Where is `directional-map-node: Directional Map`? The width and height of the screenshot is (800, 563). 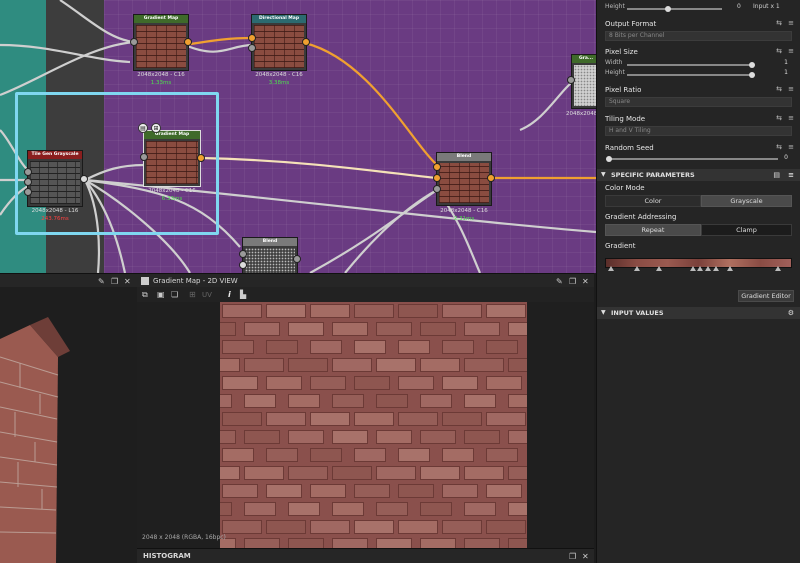 directional-map-node: Directional Map is located at coordinates (279, 42).